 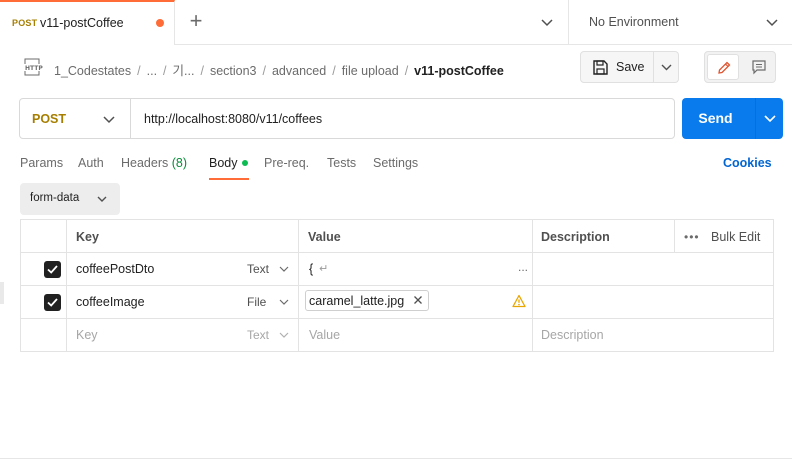 I want to click on bottom-divider, so click(x=396, y=458).